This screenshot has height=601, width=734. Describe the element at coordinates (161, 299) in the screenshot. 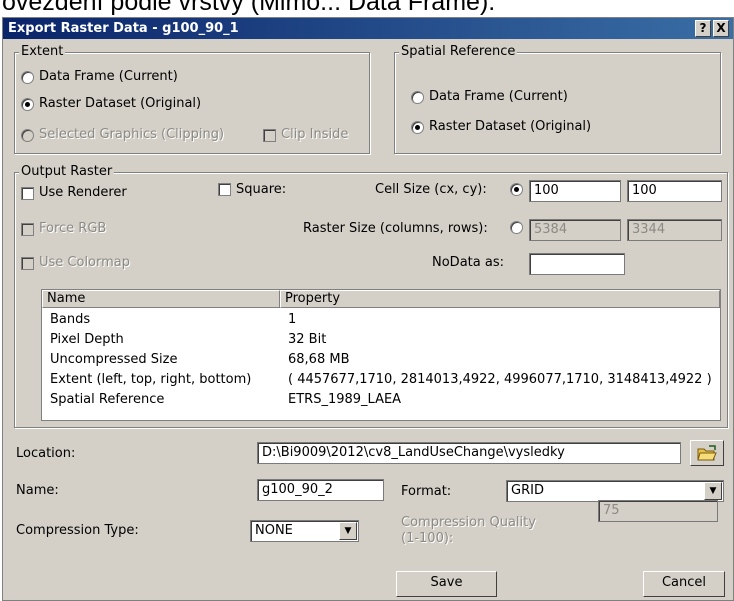

I see `column-header-name: Name` at that location.